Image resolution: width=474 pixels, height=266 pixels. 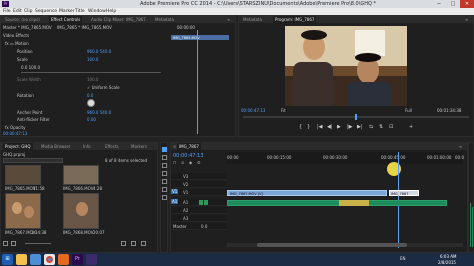 I want to click on video-clip-2: IMG_7867, so click(x=404, y=193).